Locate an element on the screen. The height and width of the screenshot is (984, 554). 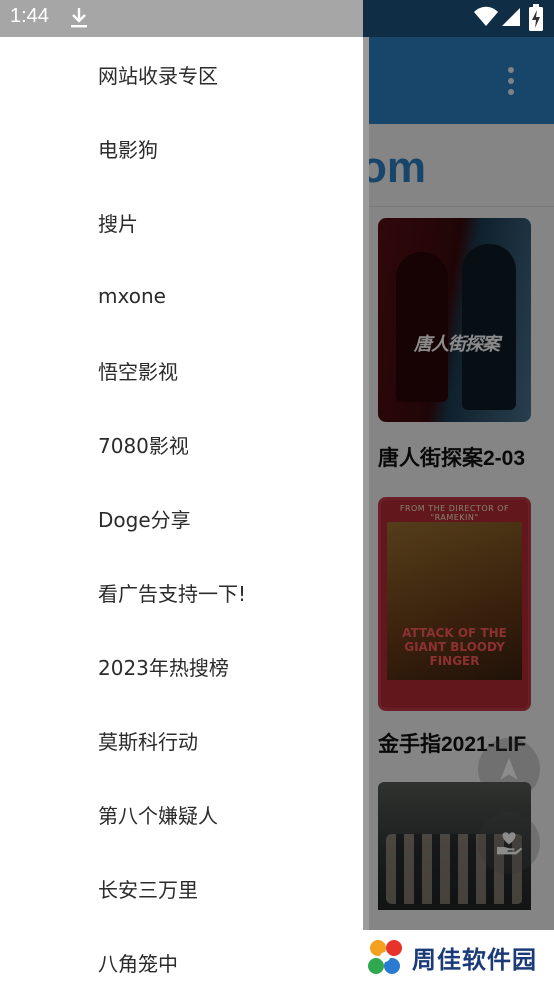
wifi-icon is located at coordinates (486, 16).